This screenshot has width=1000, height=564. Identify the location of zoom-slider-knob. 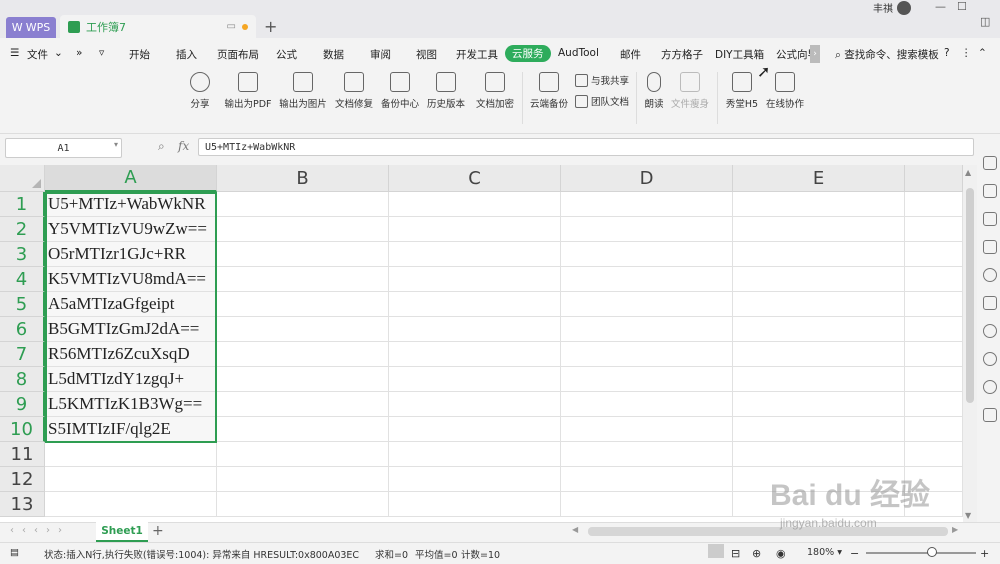
(932, 552).